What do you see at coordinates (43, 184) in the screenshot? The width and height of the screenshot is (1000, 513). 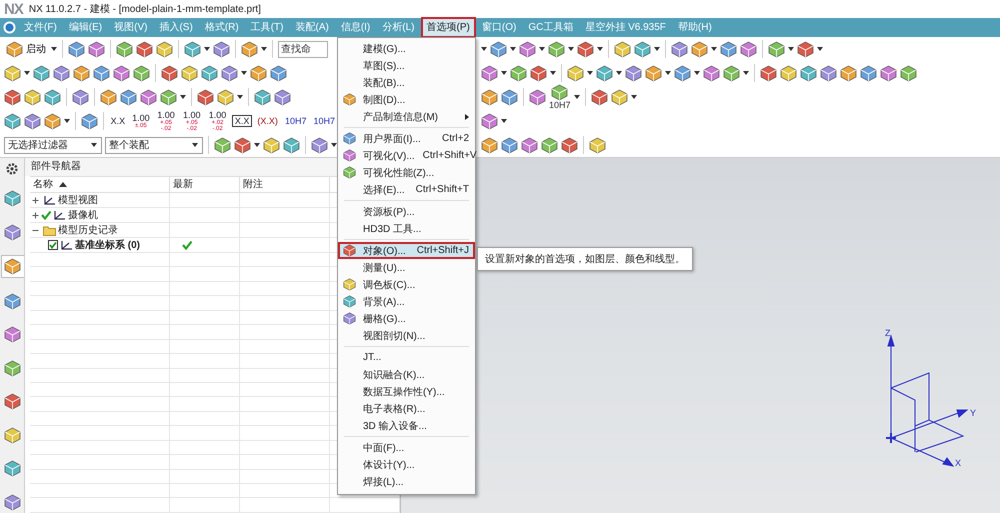 I see `column-header: 名称` at bounding box center [43, 184].